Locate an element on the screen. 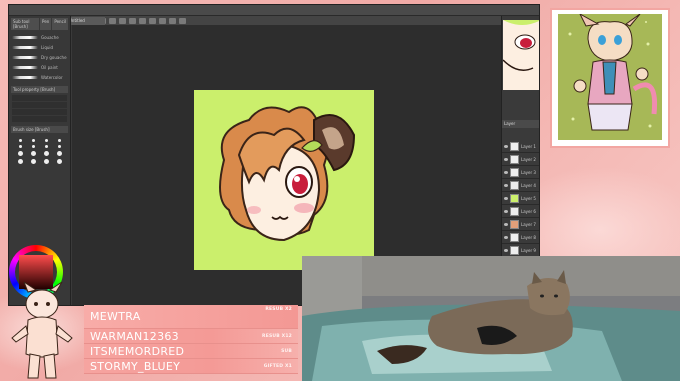 The height and width of the screenshot is (381, 680). navigator-preview is located at coordinates (521, 55).